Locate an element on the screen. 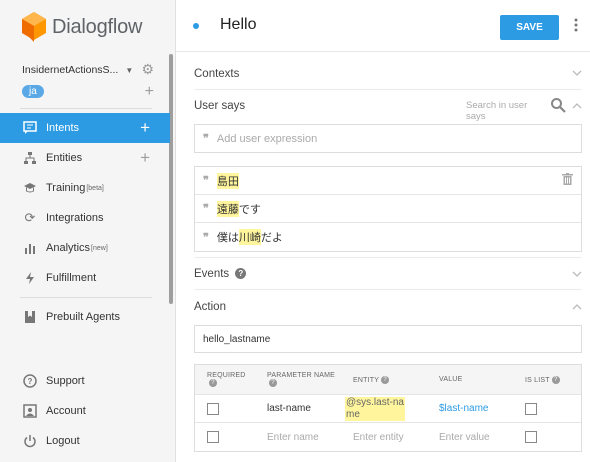 The width and height of the screenshot is (590, 462). app-name: Dialogflow is located at coordinates (97, 26).